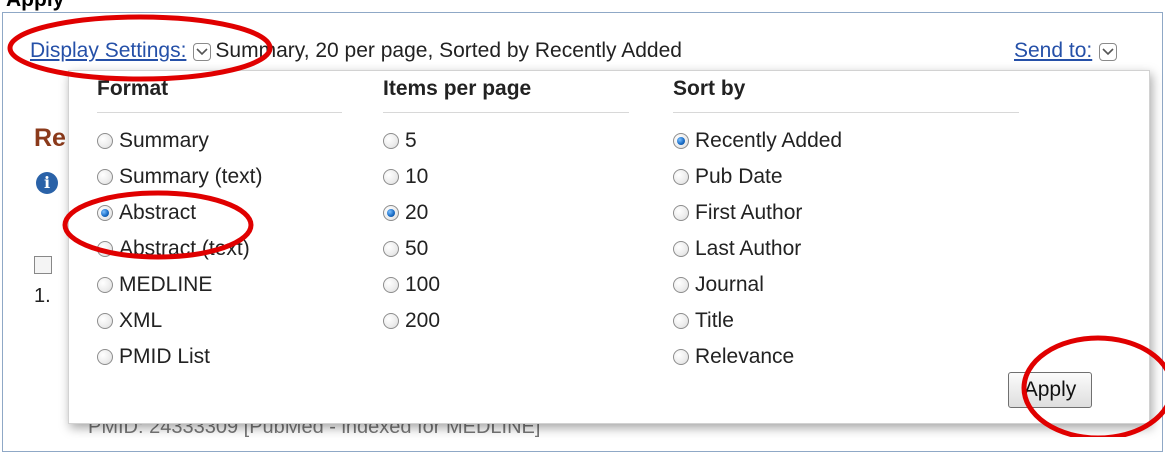 Image resolution: width=1165 pixels, height=452 pixels. Describe the element at coordinates (745, 356) in the screenshot. I see `option-label: Relevance` at that location.